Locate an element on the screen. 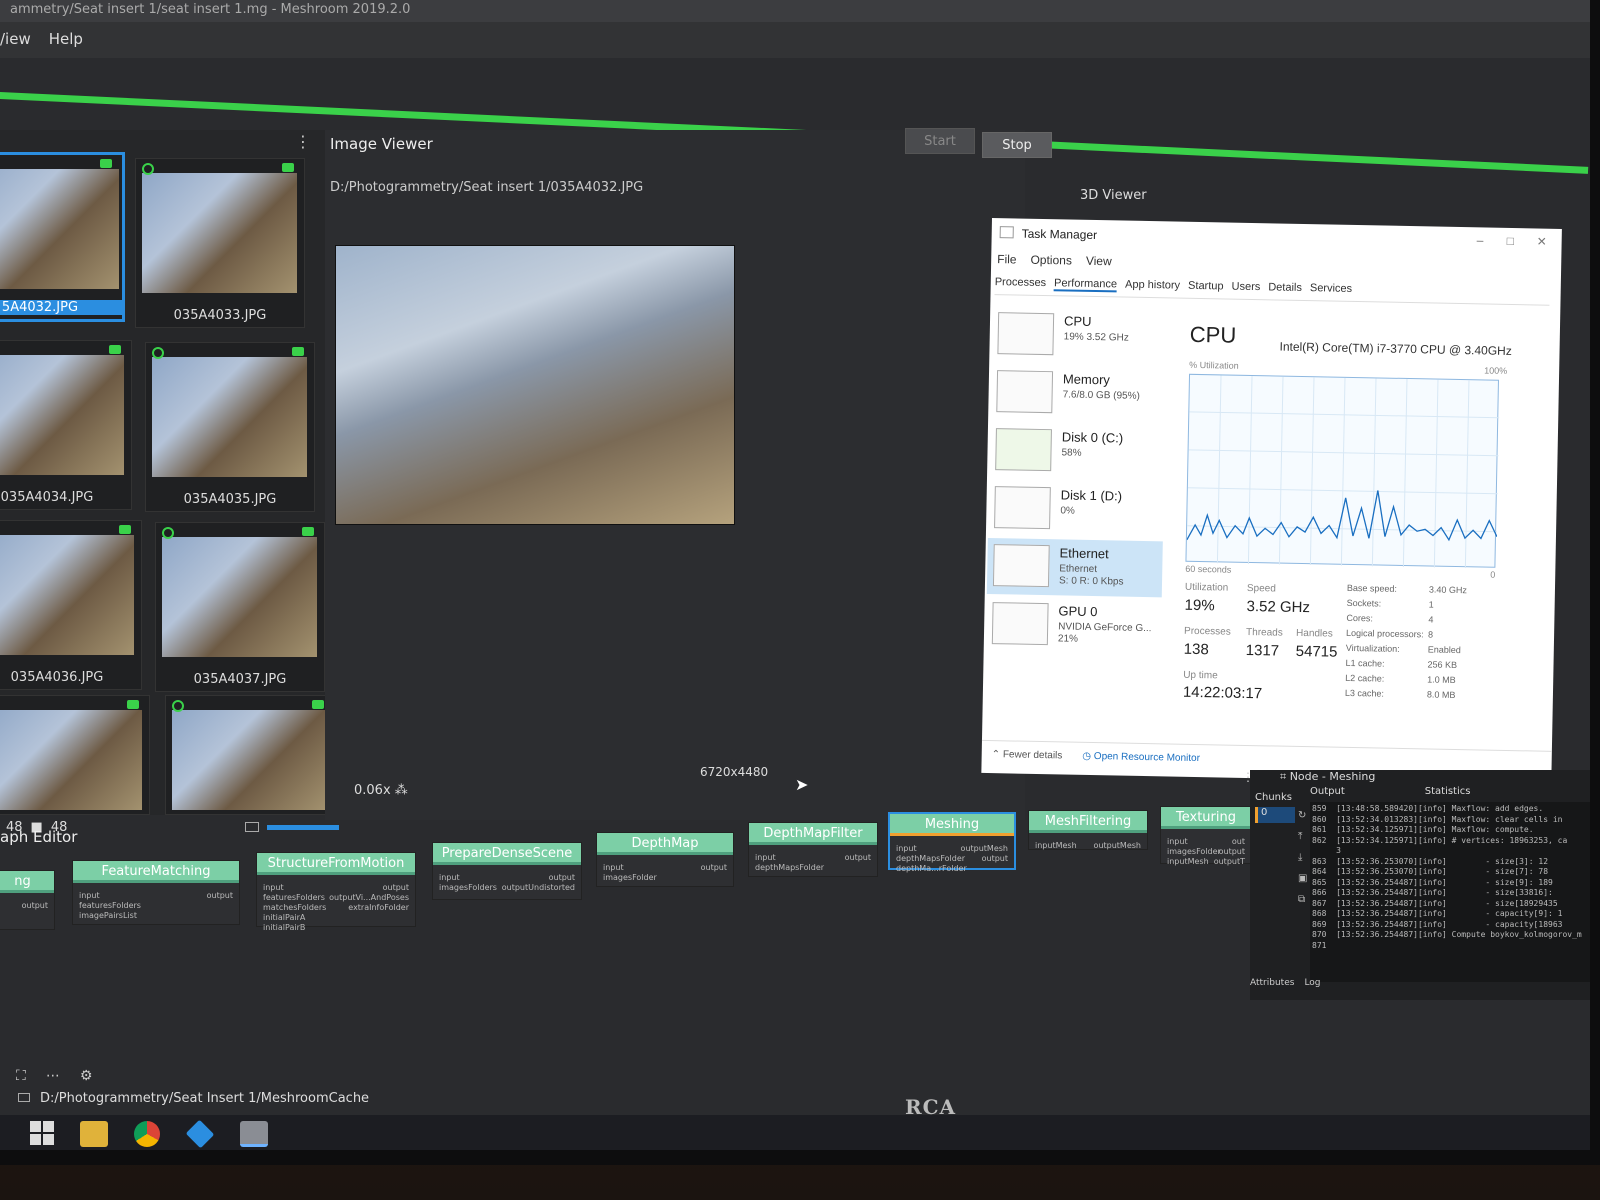  node-inputs: input featuresFolders imagePairsList is located at coordinates (110, 905).